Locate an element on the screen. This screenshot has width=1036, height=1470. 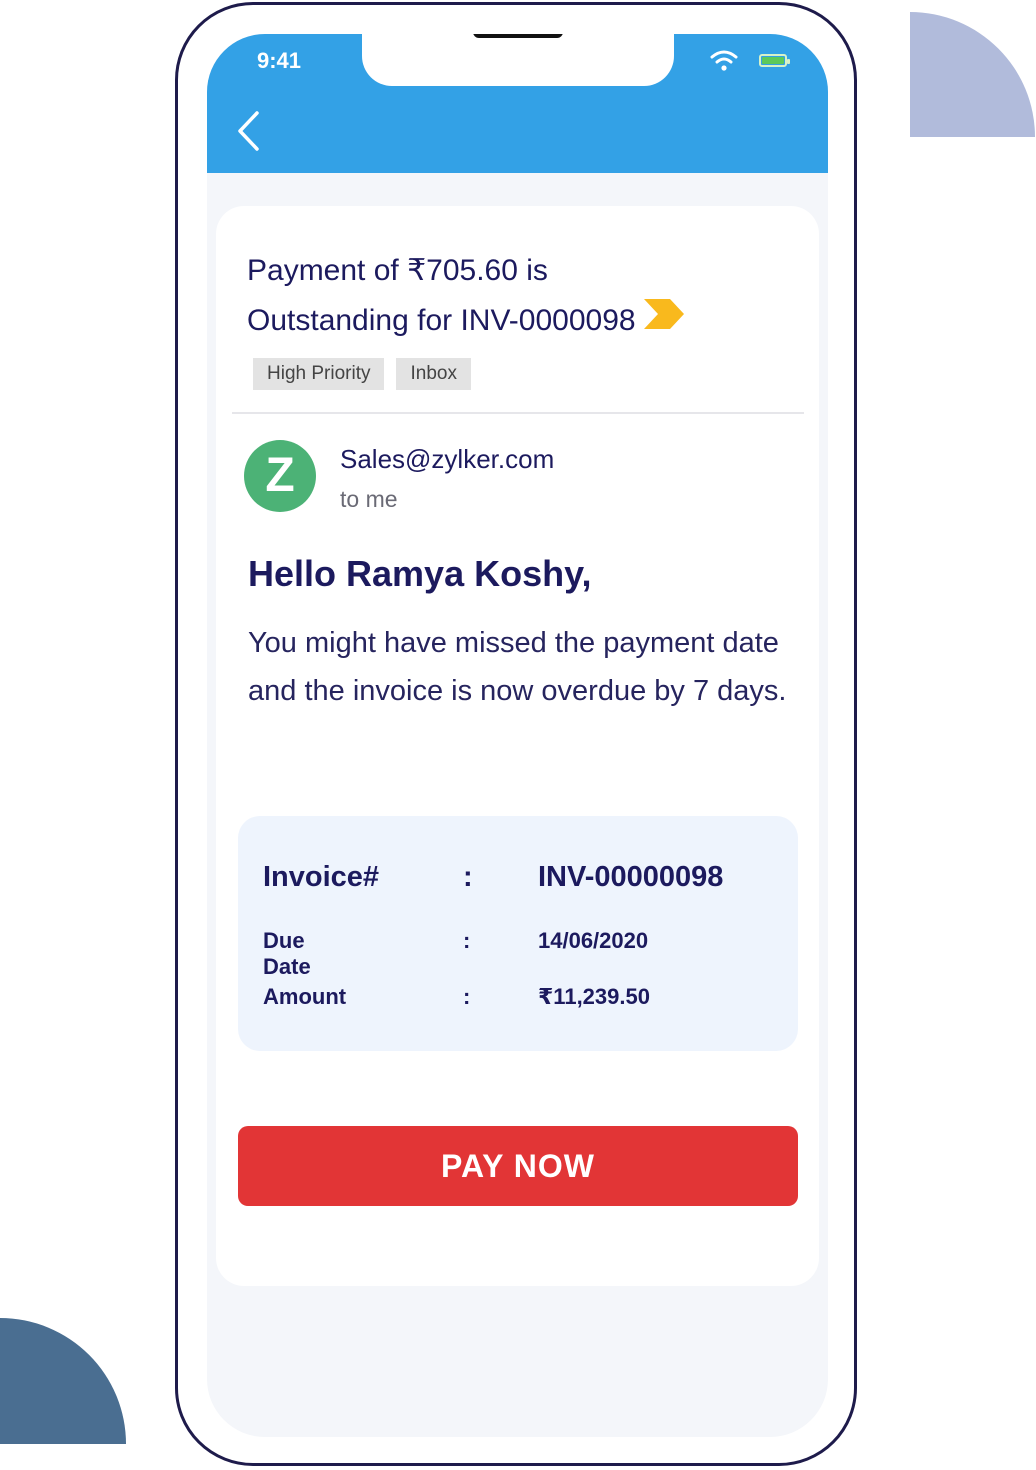
chevron-left-icon is located at coordinates (248, 133).